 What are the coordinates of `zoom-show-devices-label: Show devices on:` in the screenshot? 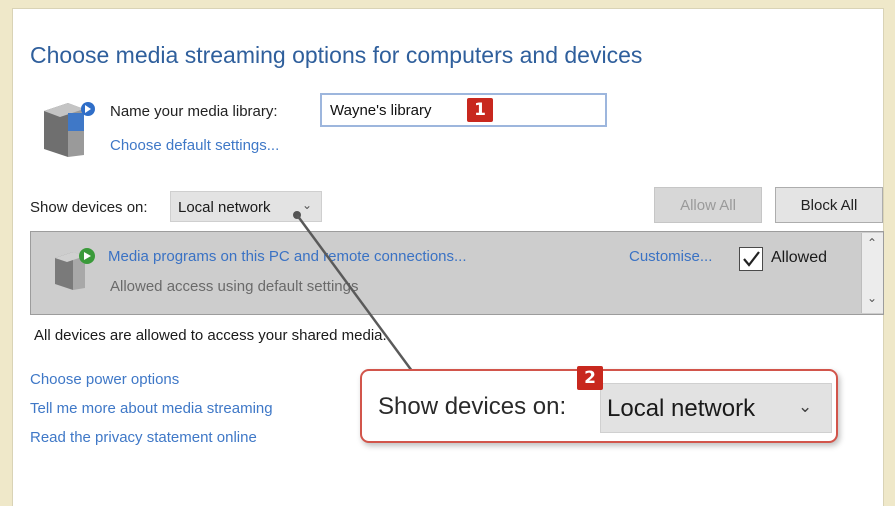 It's located at (472, 406).